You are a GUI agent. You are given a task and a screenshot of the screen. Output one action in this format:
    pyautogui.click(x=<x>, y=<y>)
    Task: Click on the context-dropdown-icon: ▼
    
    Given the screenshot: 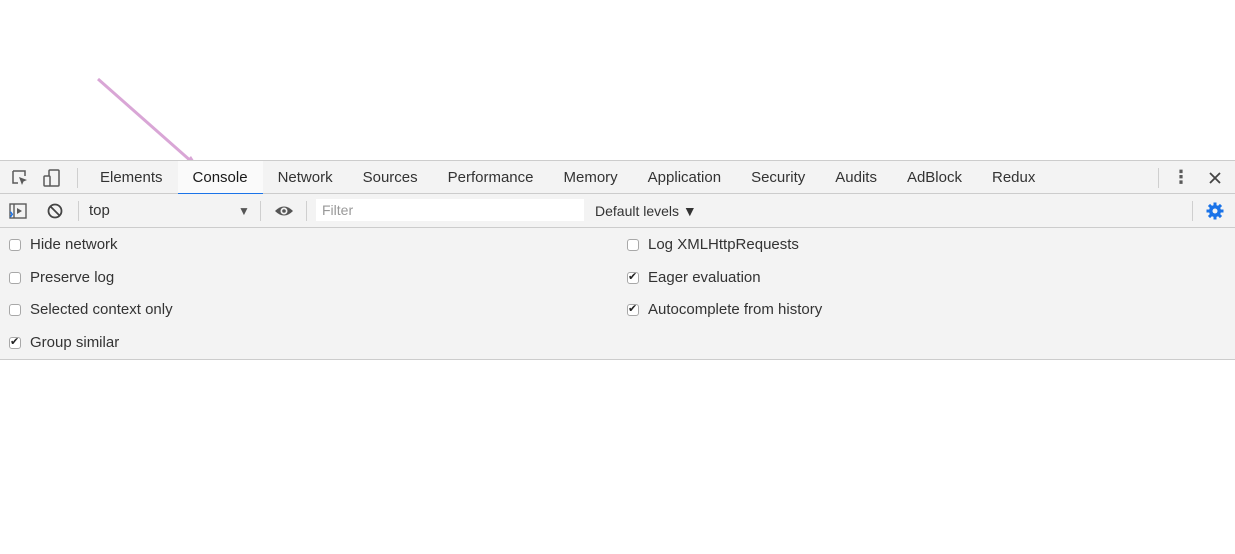 What is the action you would take?
    pyautogui.click(x=244, y=211)
    